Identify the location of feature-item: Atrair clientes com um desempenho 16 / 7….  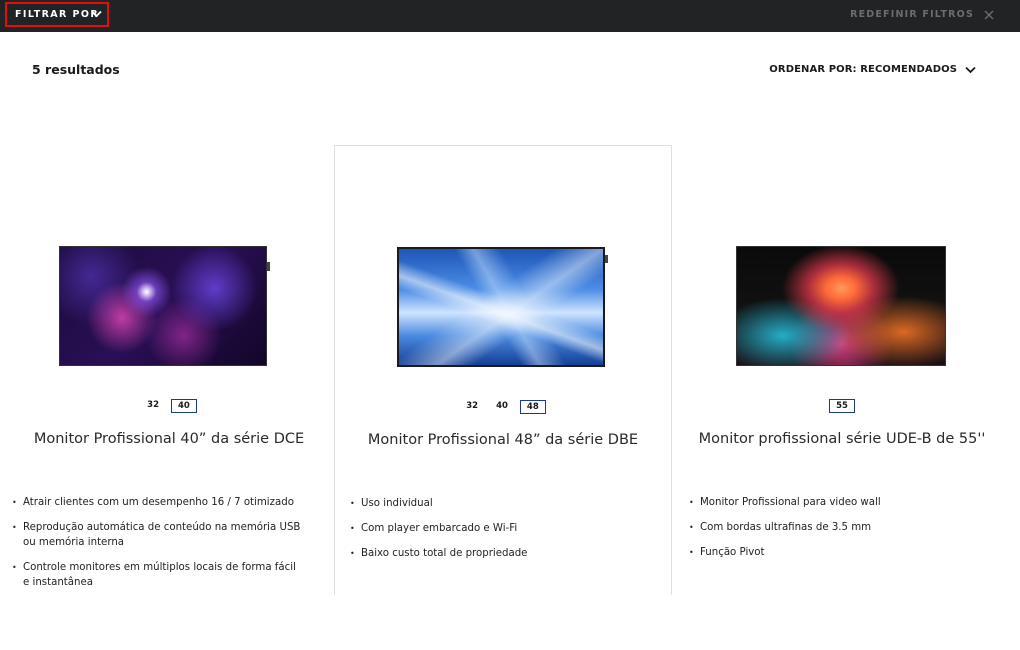
(157, 502).